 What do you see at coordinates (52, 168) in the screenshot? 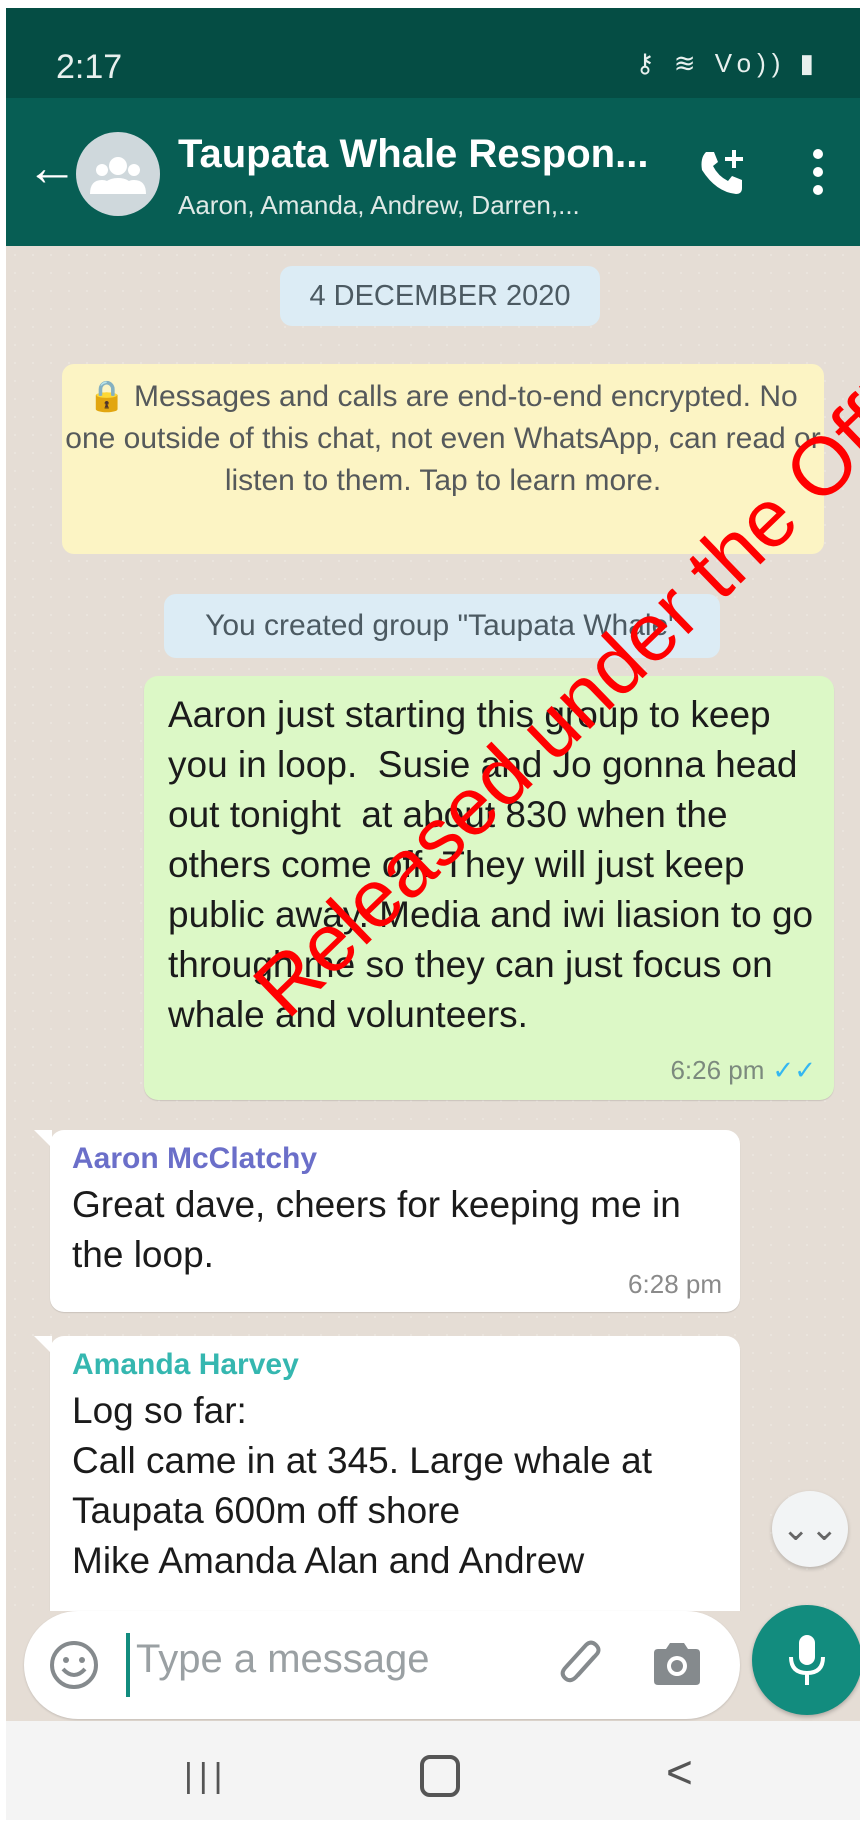
I see `back-arrow-icon: ←` at bounding box center [52, 168].